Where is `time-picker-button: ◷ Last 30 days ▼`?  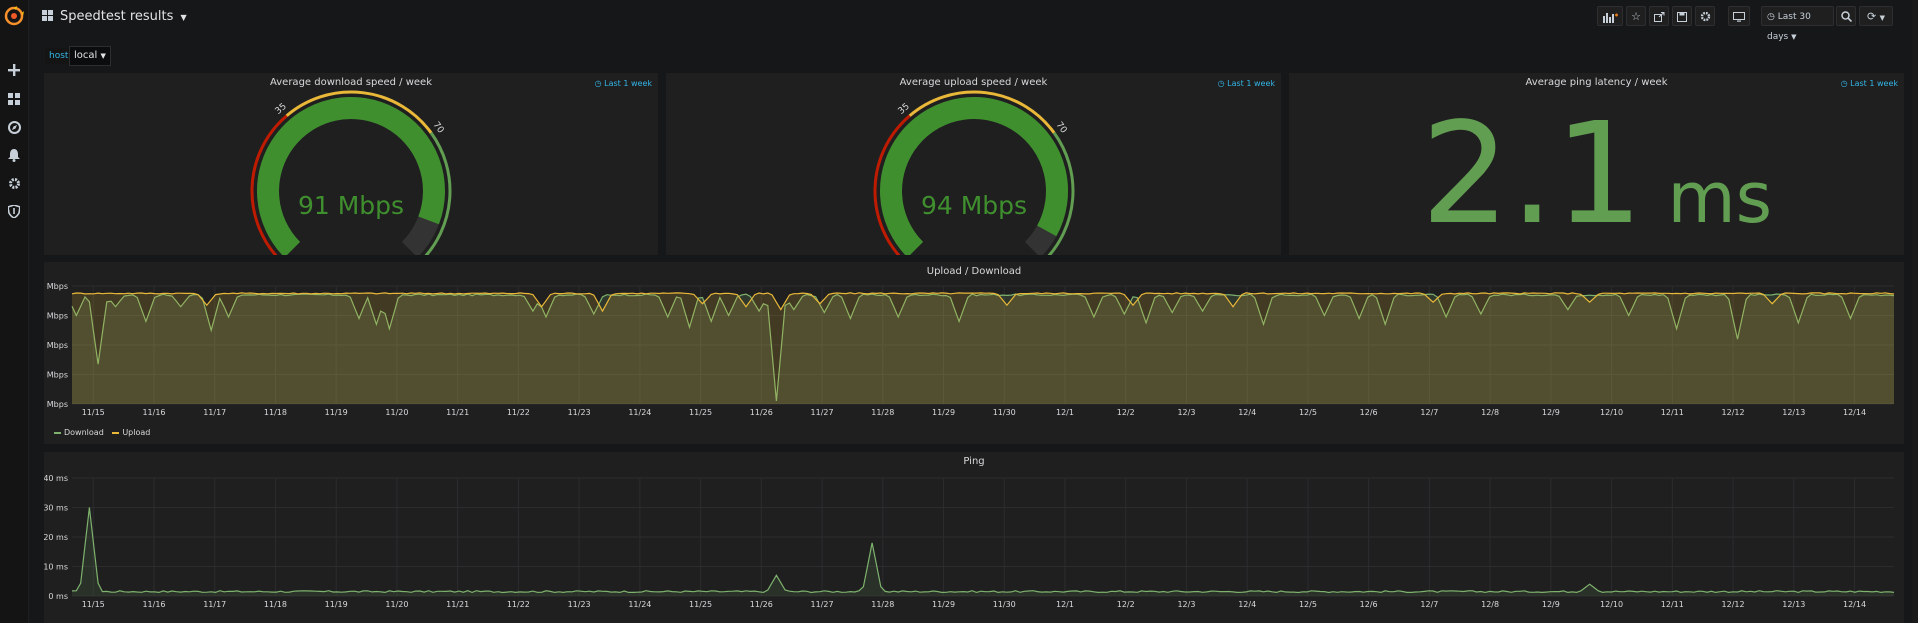 time-picker-button: ◷ Last 30 days ▼ is located at coordinates (1797, 24).